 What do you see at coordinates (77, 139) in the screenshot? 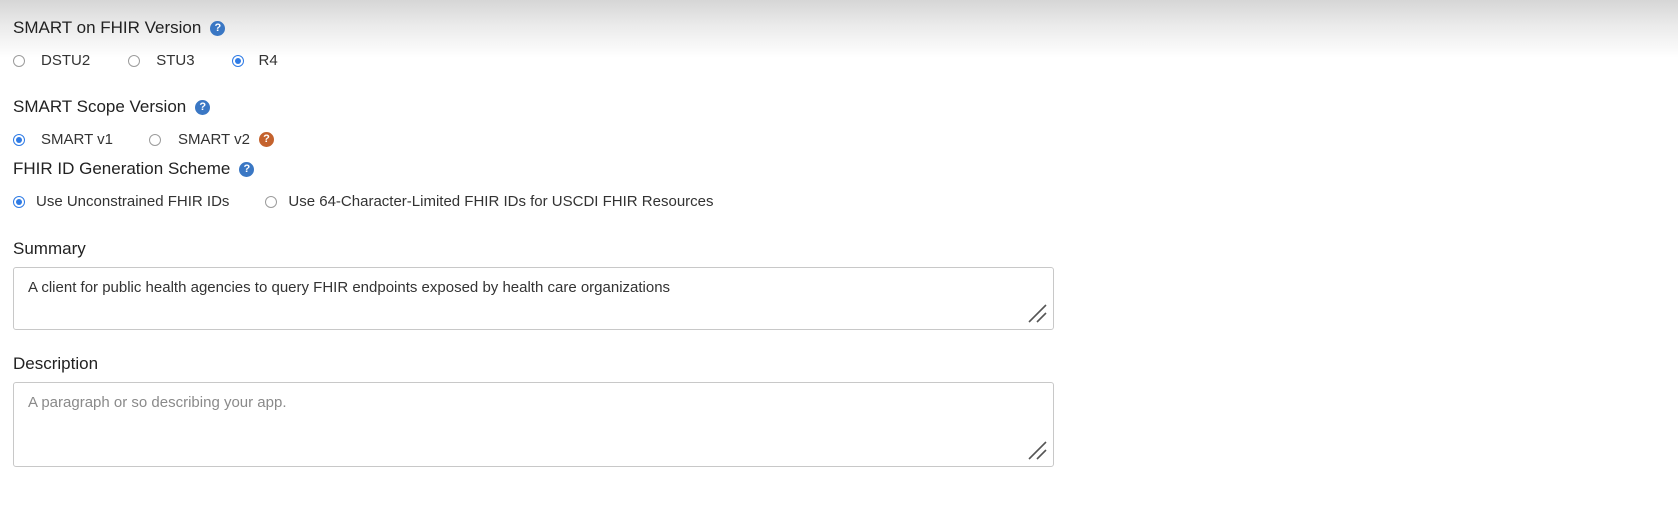
I see `radio-label-smart-v1: SMART v1` at bounding box center [77, 139].